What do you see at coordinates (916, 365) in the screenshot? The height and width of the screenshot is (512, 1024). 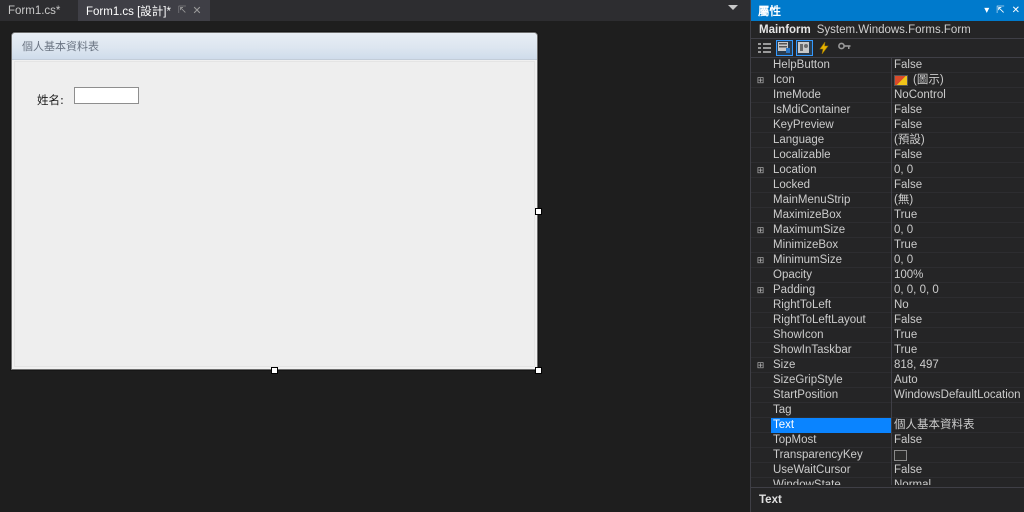 I see `property-value: 818, 497` at bounding box center [916, 365].